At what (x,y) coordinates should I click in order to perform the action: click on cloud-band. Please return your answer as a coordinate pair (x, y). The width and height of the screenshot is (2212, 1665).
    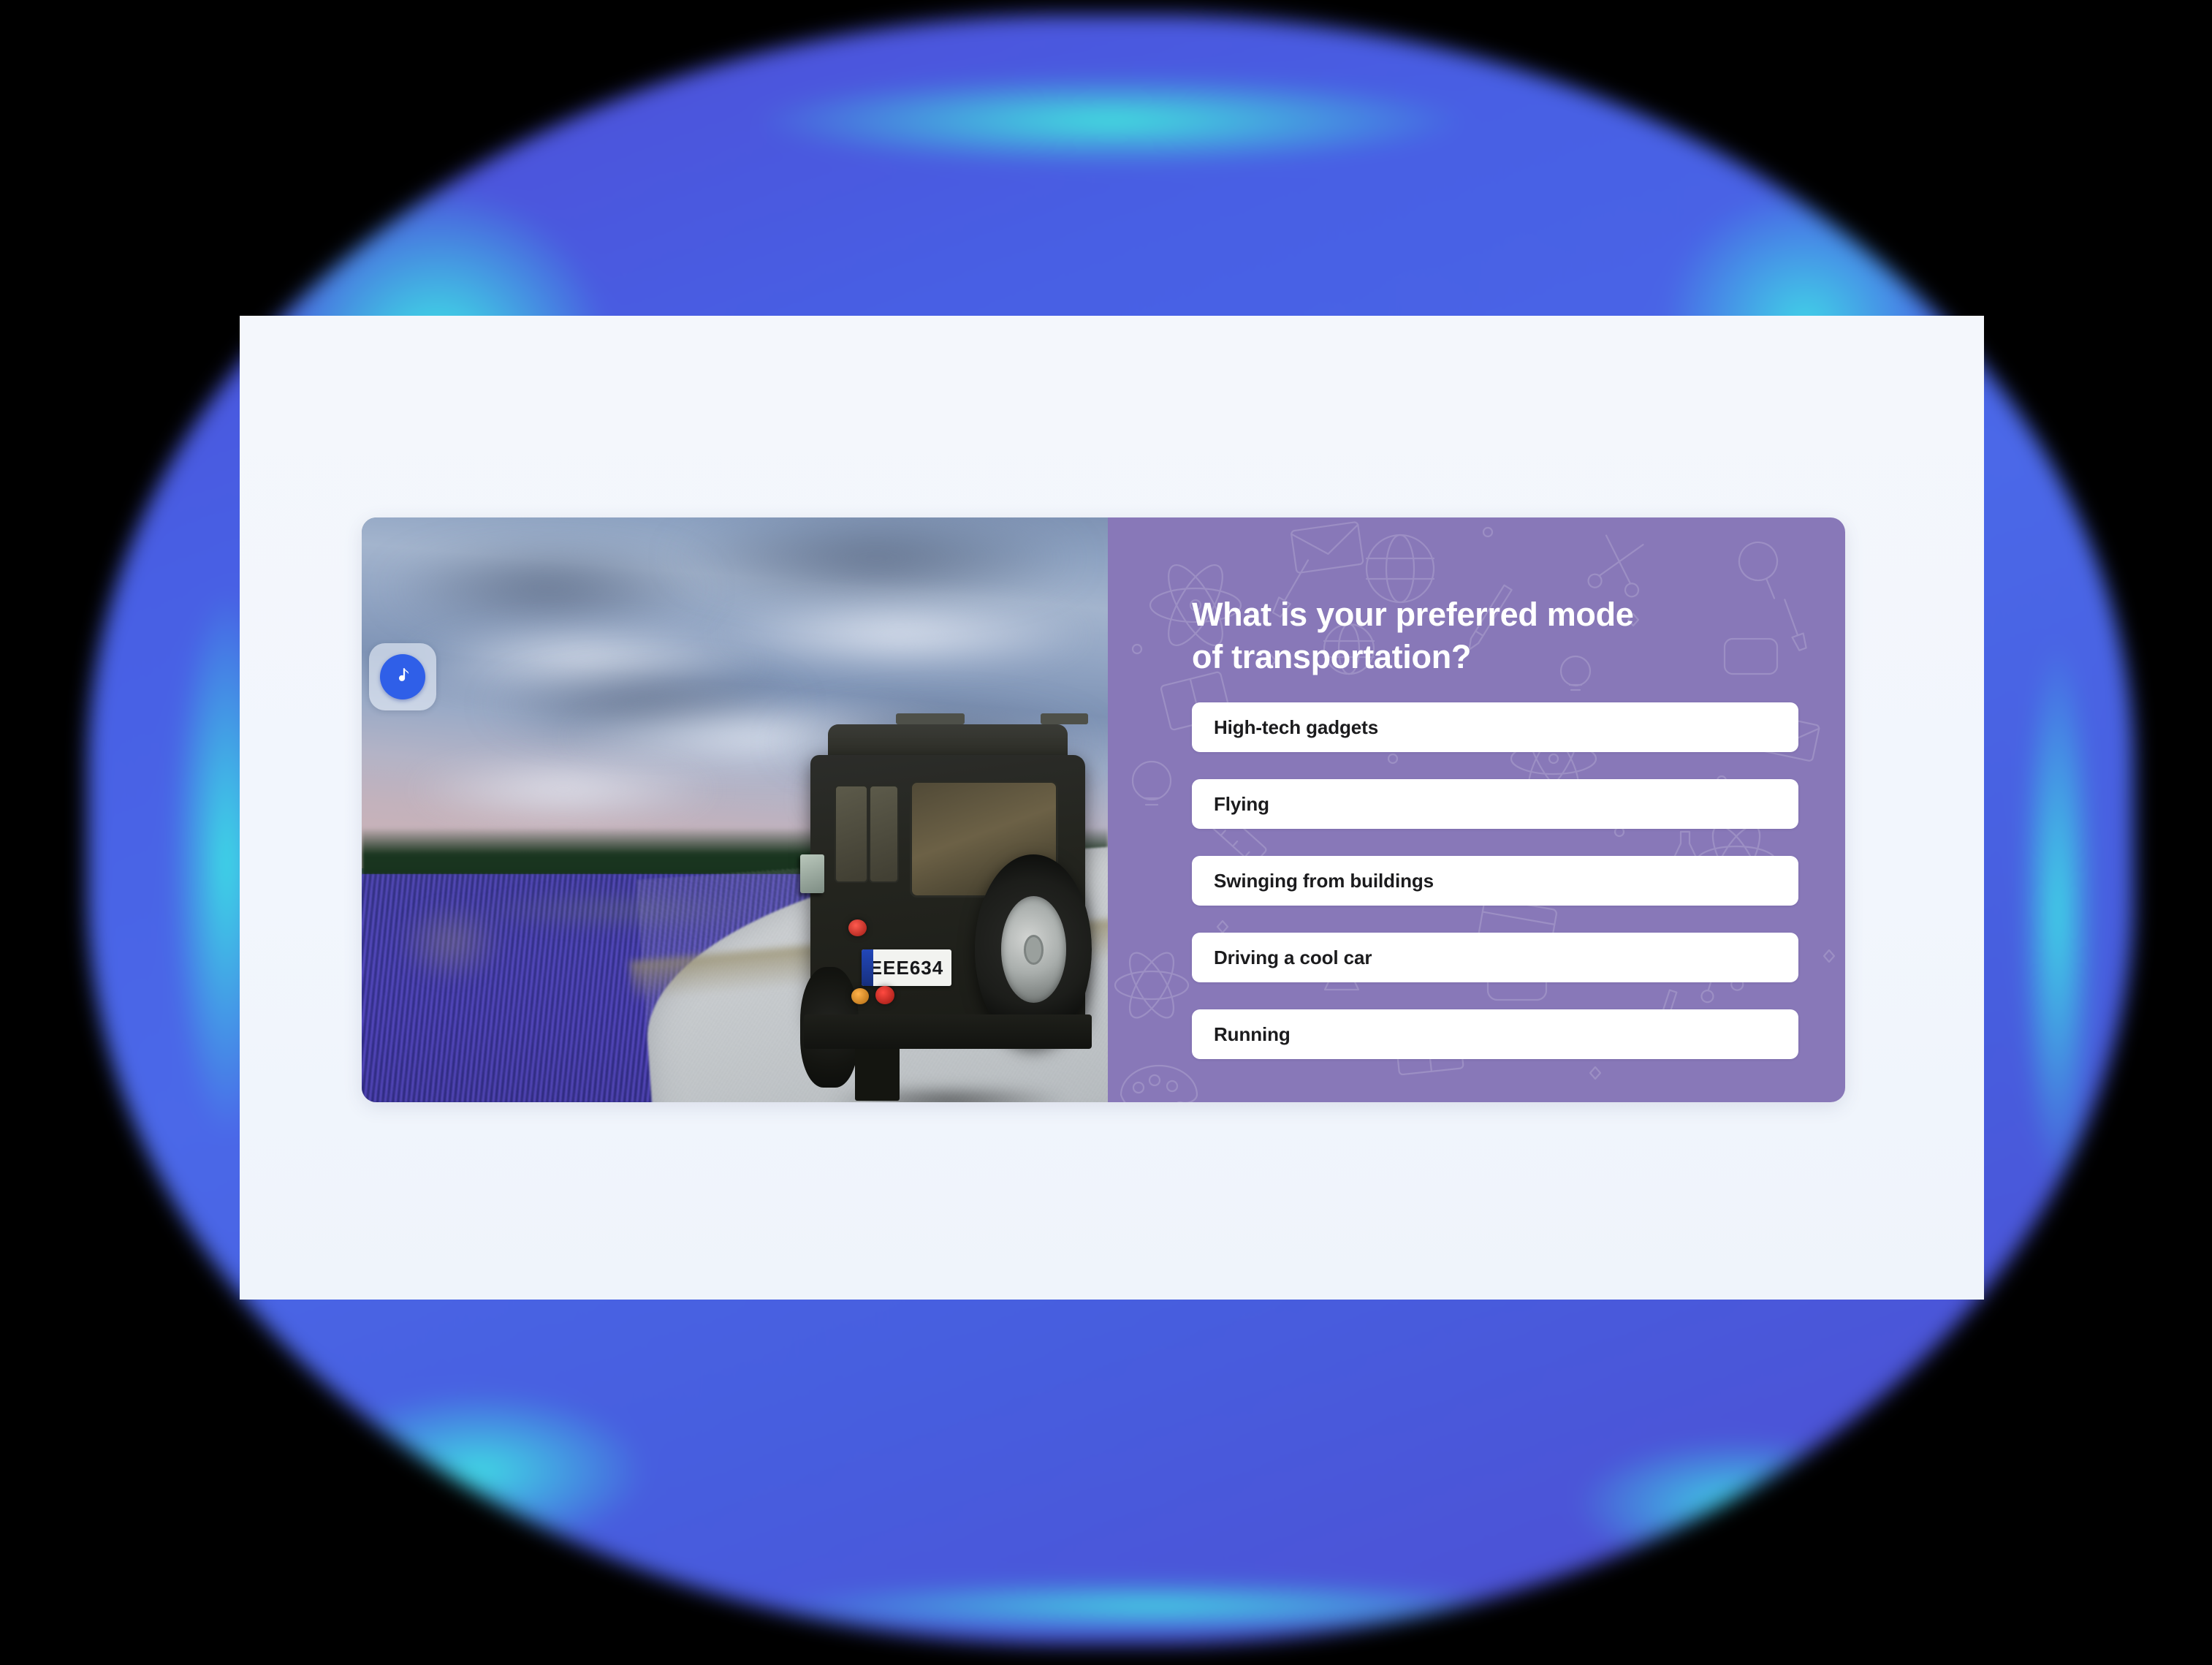
    Looking at the image, I should click on (571, 789).